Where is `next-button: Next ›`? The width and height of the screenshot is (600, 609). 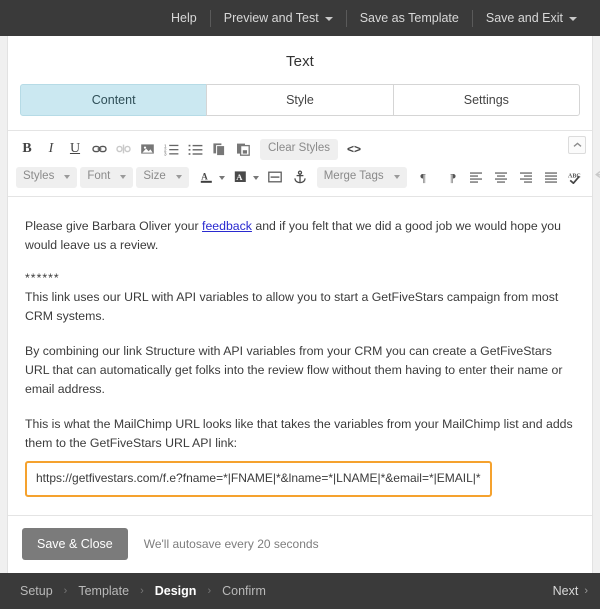
next-button: Next › is located at coordinates (565, 591).